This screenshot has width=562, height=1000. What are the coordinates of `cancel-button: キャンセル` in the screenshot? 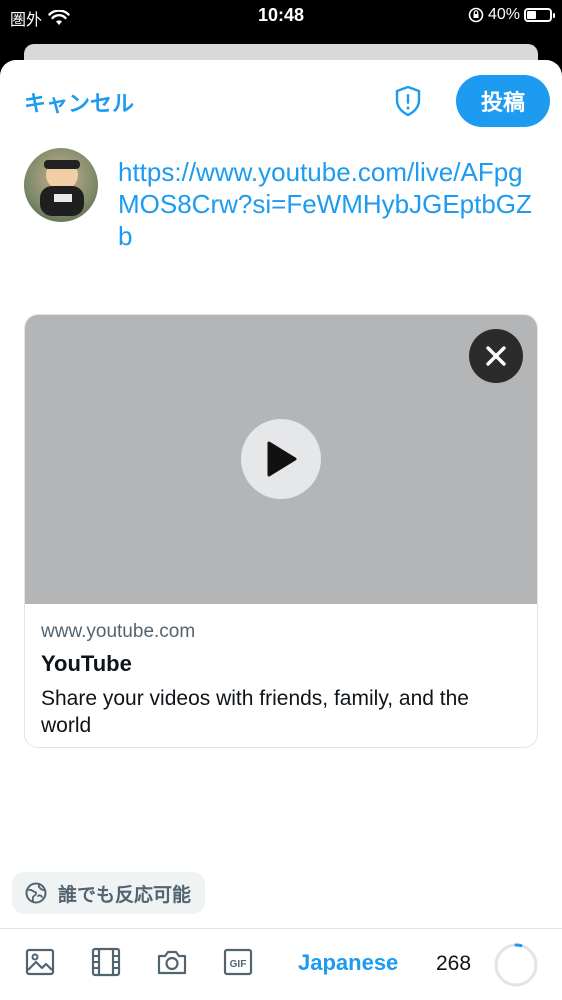 It's located at (79, 102).